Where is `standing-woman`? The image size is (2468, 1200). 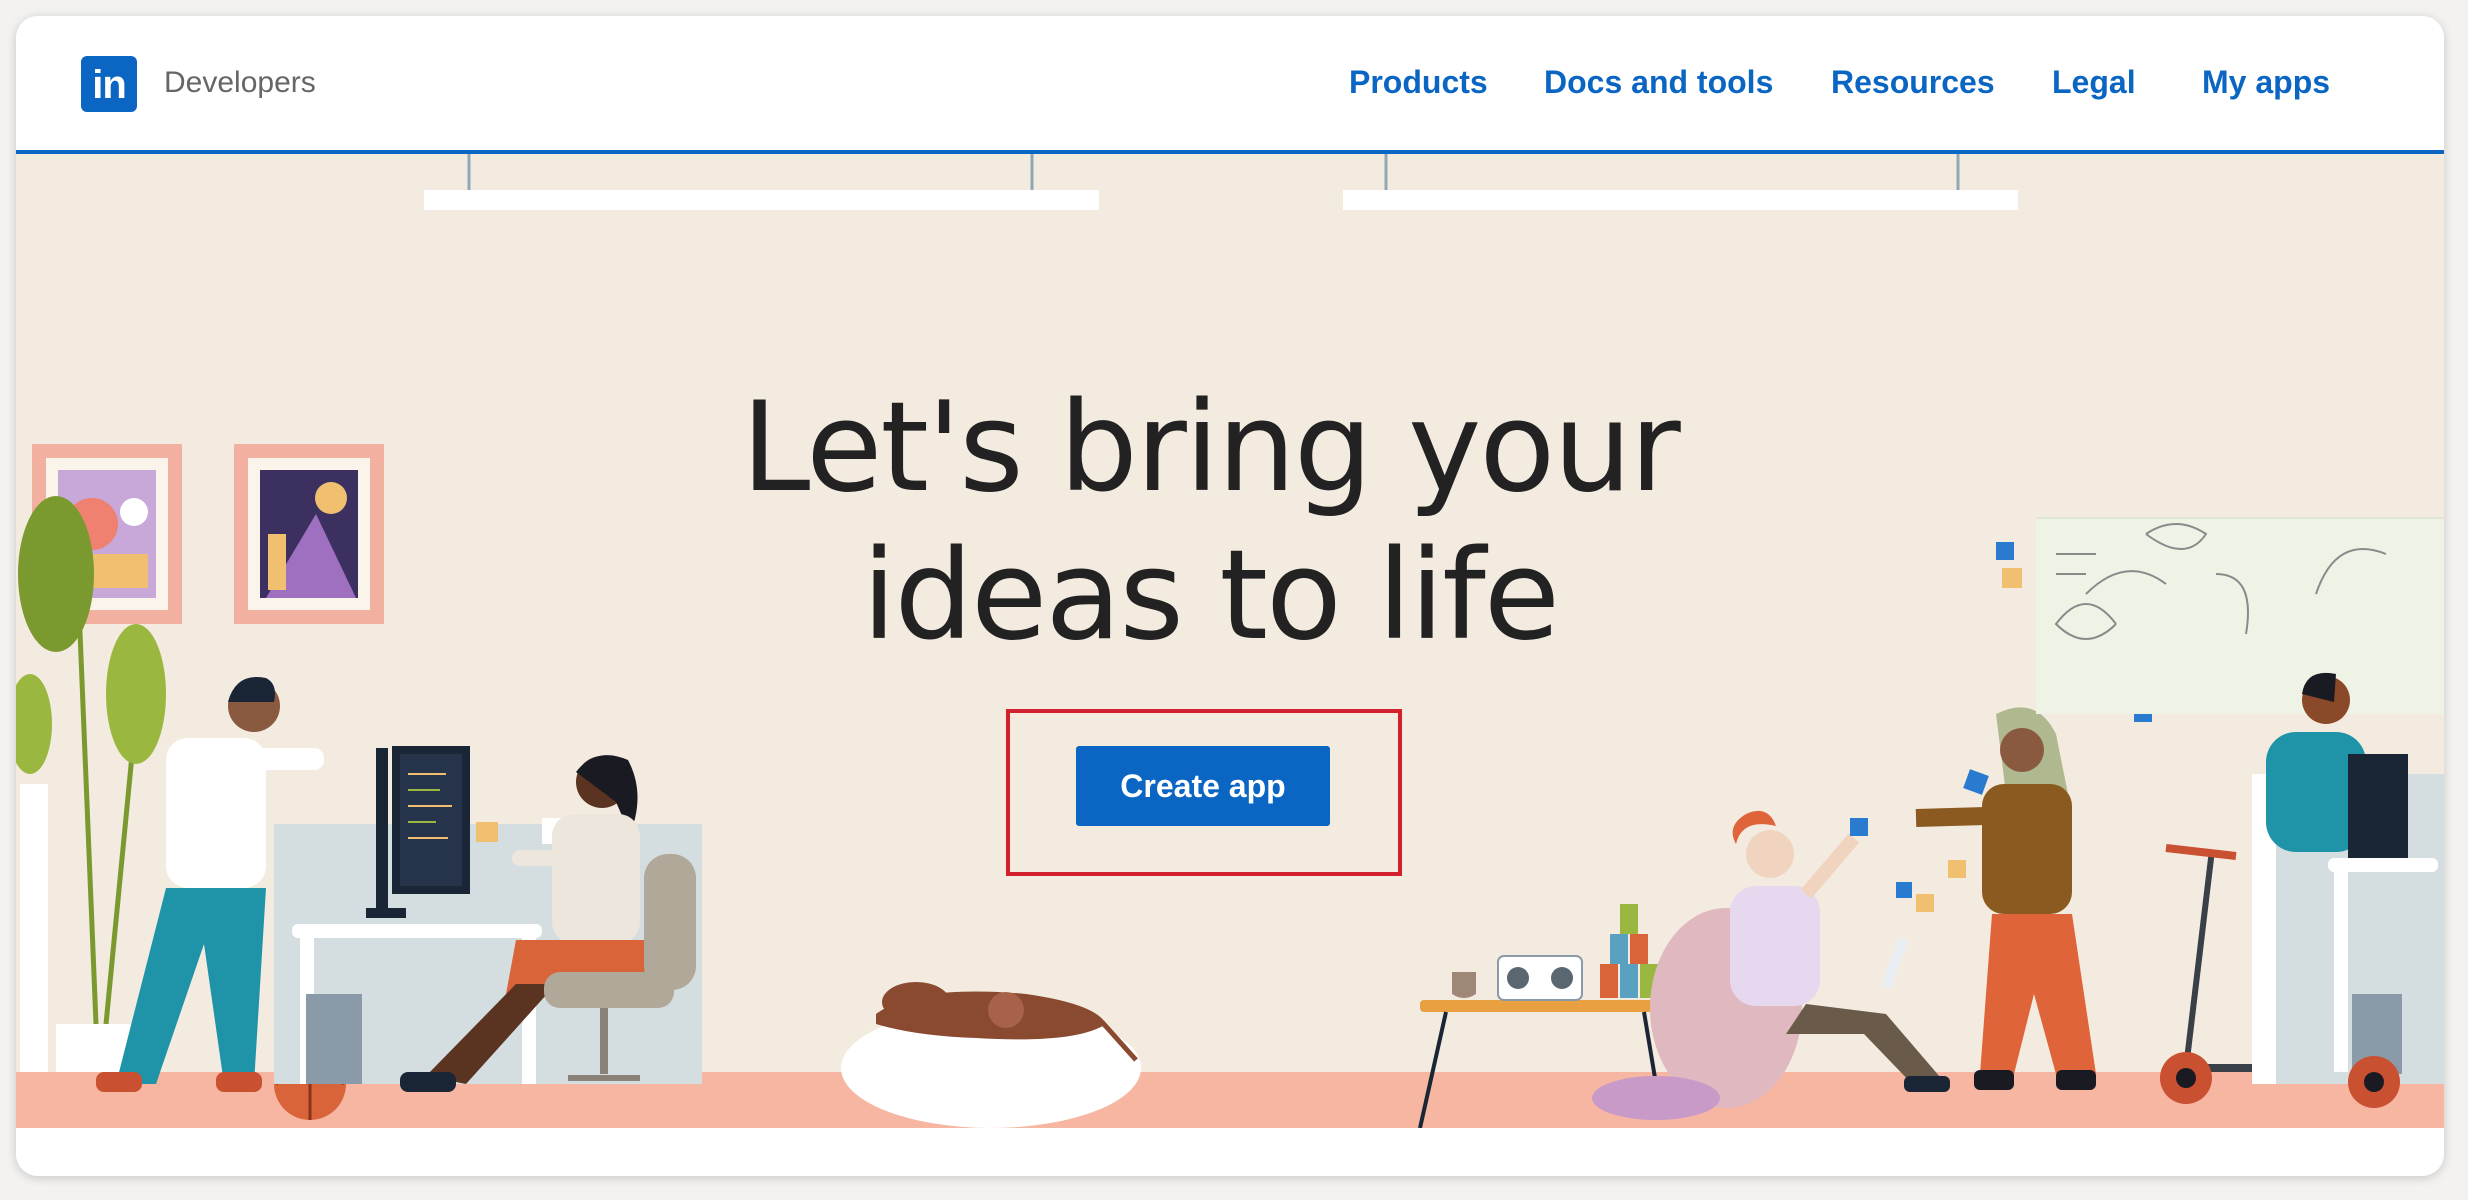 standing-woman is located at coordinates (2005, 898).